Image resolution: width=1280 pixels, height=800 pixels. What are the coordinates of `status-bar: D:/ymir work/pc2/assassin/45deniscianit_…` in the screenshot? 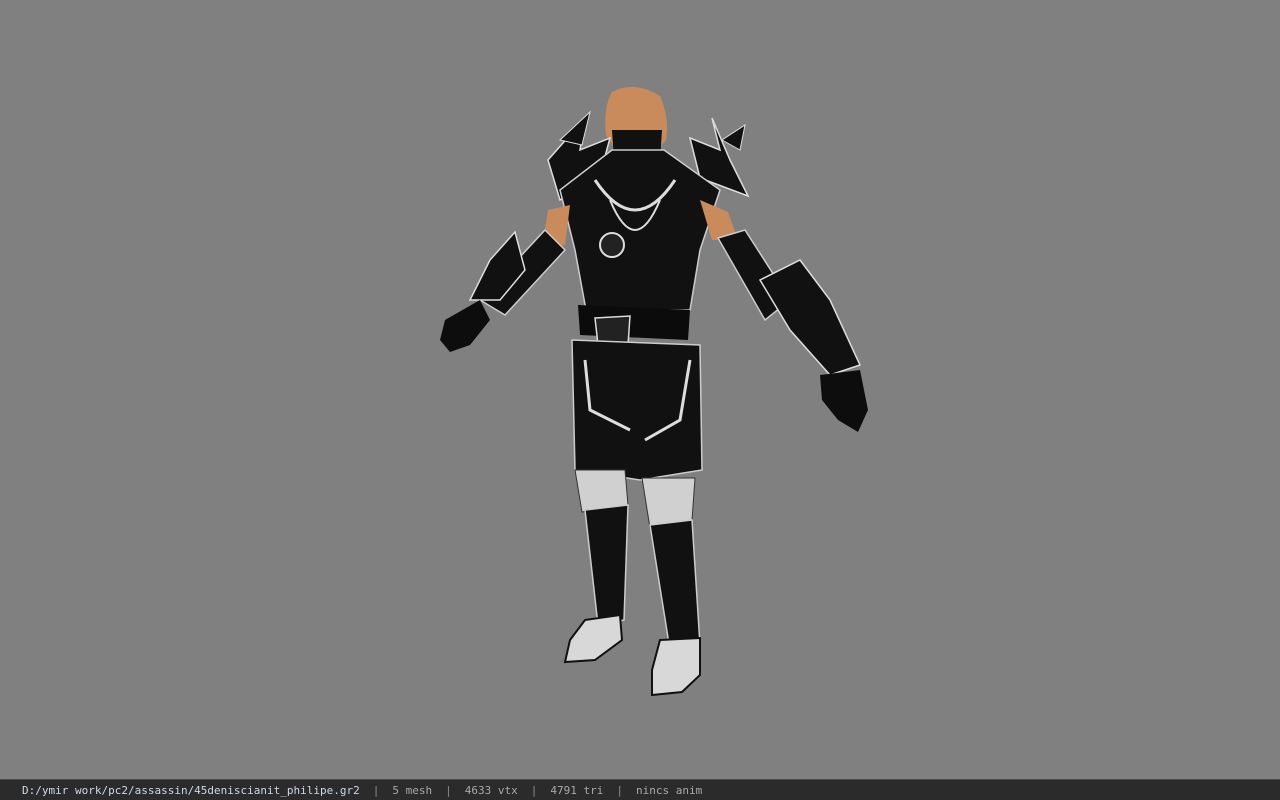 It's located at (640, 789).